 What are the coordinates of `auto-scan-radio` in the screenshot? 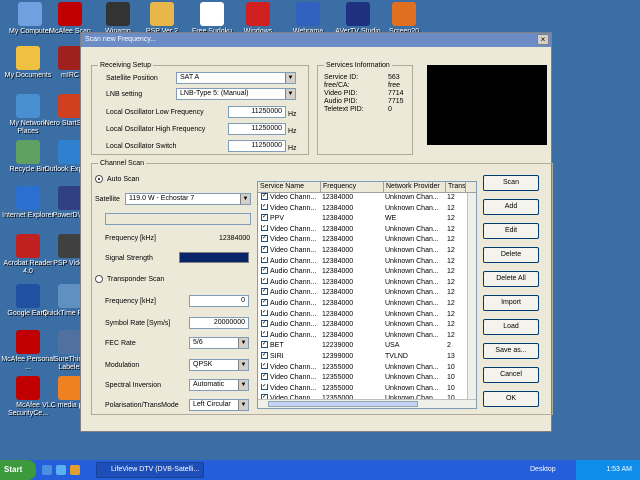 It's located at (99, 179).